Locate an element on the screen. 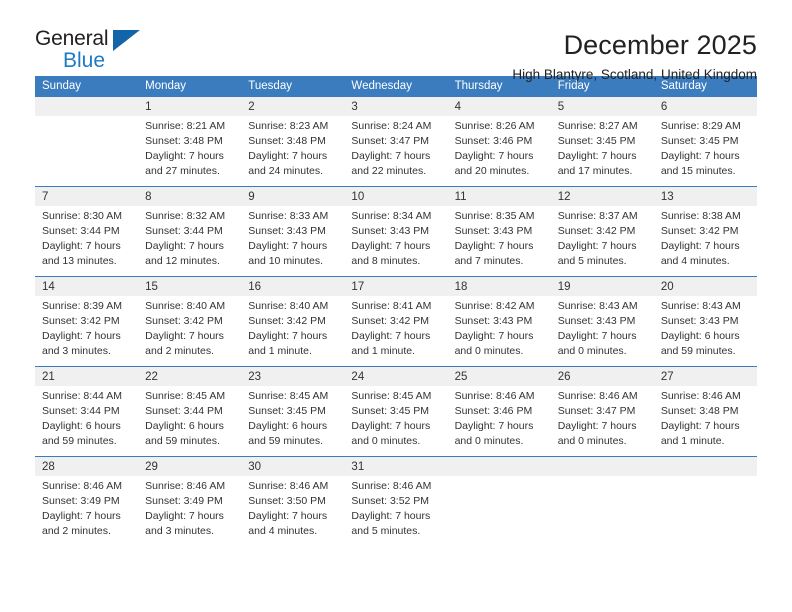  daylight-text: Daylight: 7 hours and 10 minutes. is located at coordinates (288, 253).